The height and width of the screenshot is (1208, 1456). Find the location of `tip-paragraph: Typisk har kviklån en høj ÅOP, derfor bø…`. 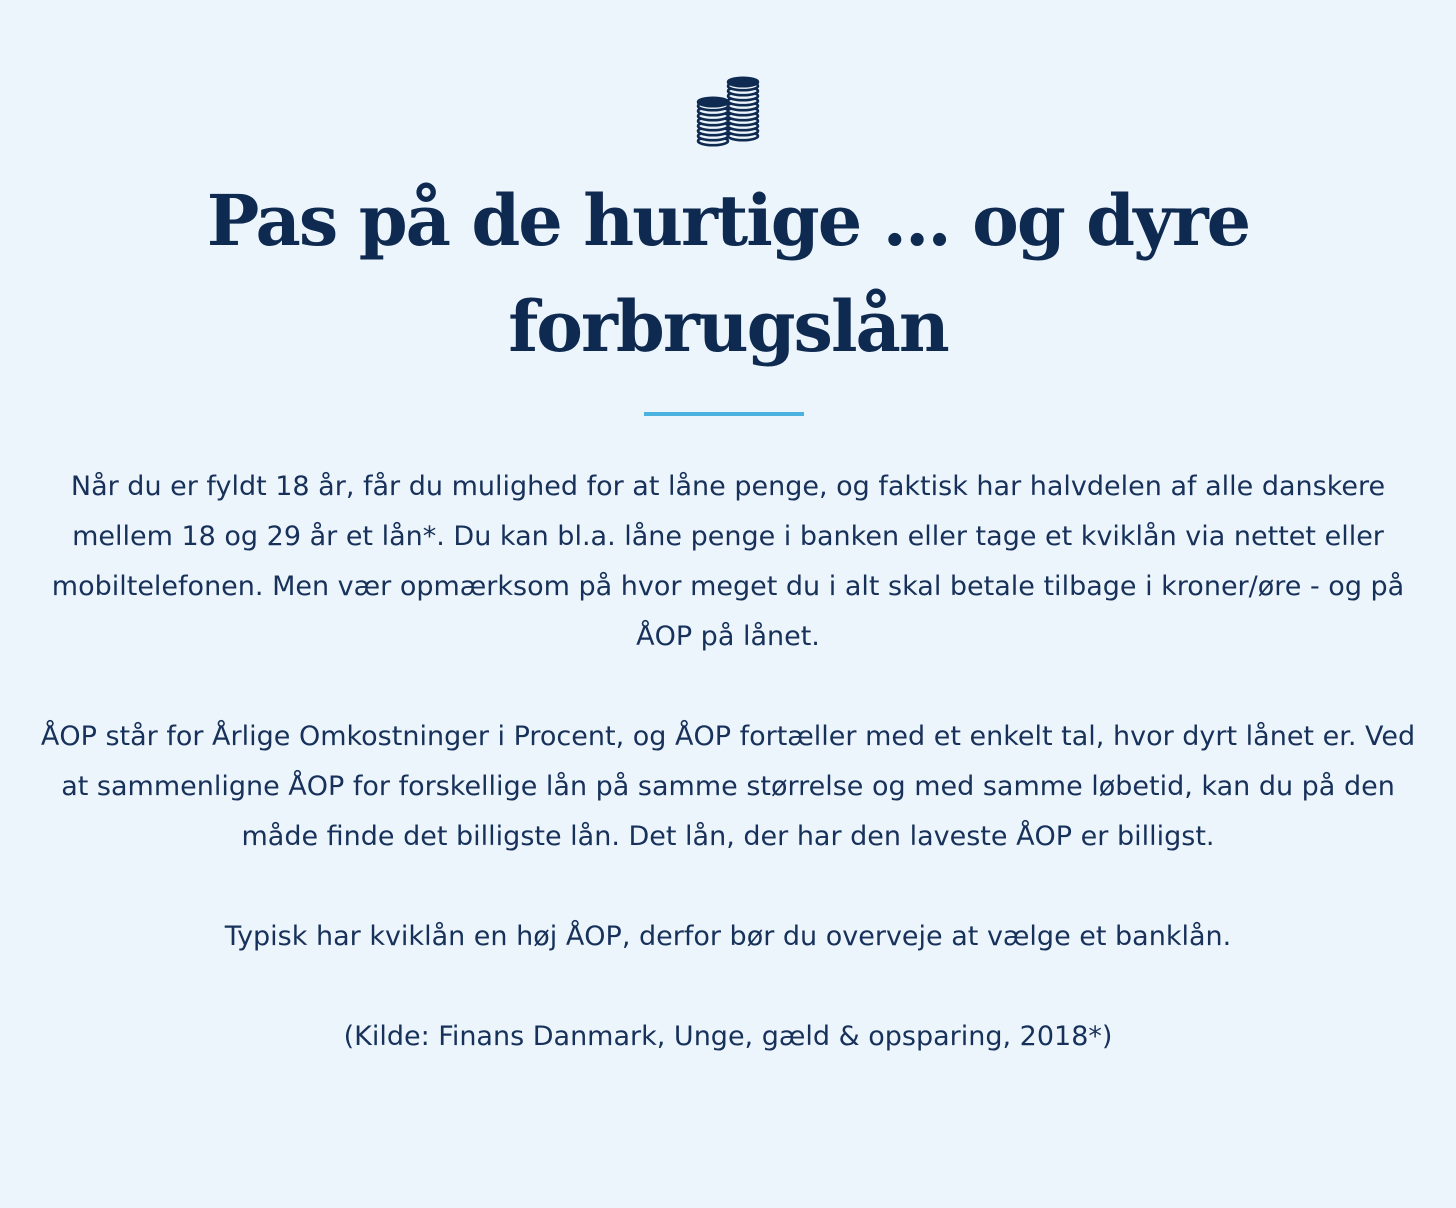

tip-paragraph: Typisk har kviklån en høj ÅOP, derfor bø… is located at coordinates (728, 936).